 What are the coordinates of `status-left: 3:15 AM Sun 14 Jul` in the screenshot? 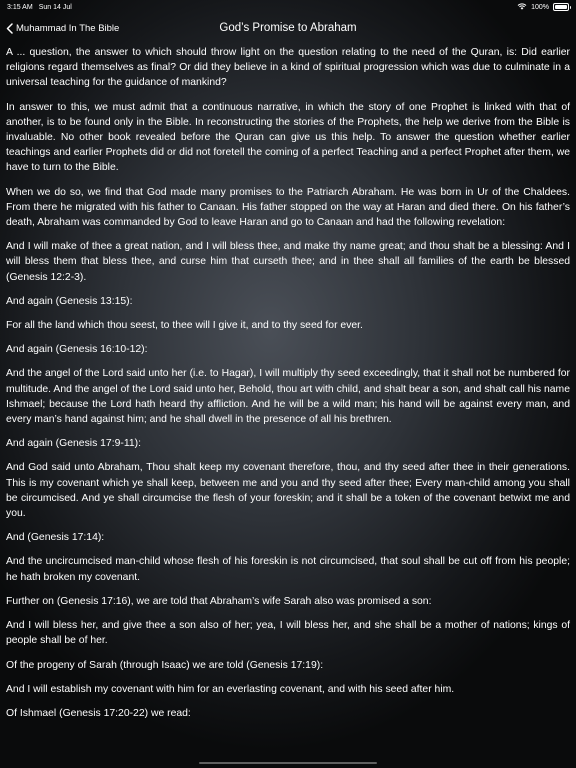 It's located at (39, 7).